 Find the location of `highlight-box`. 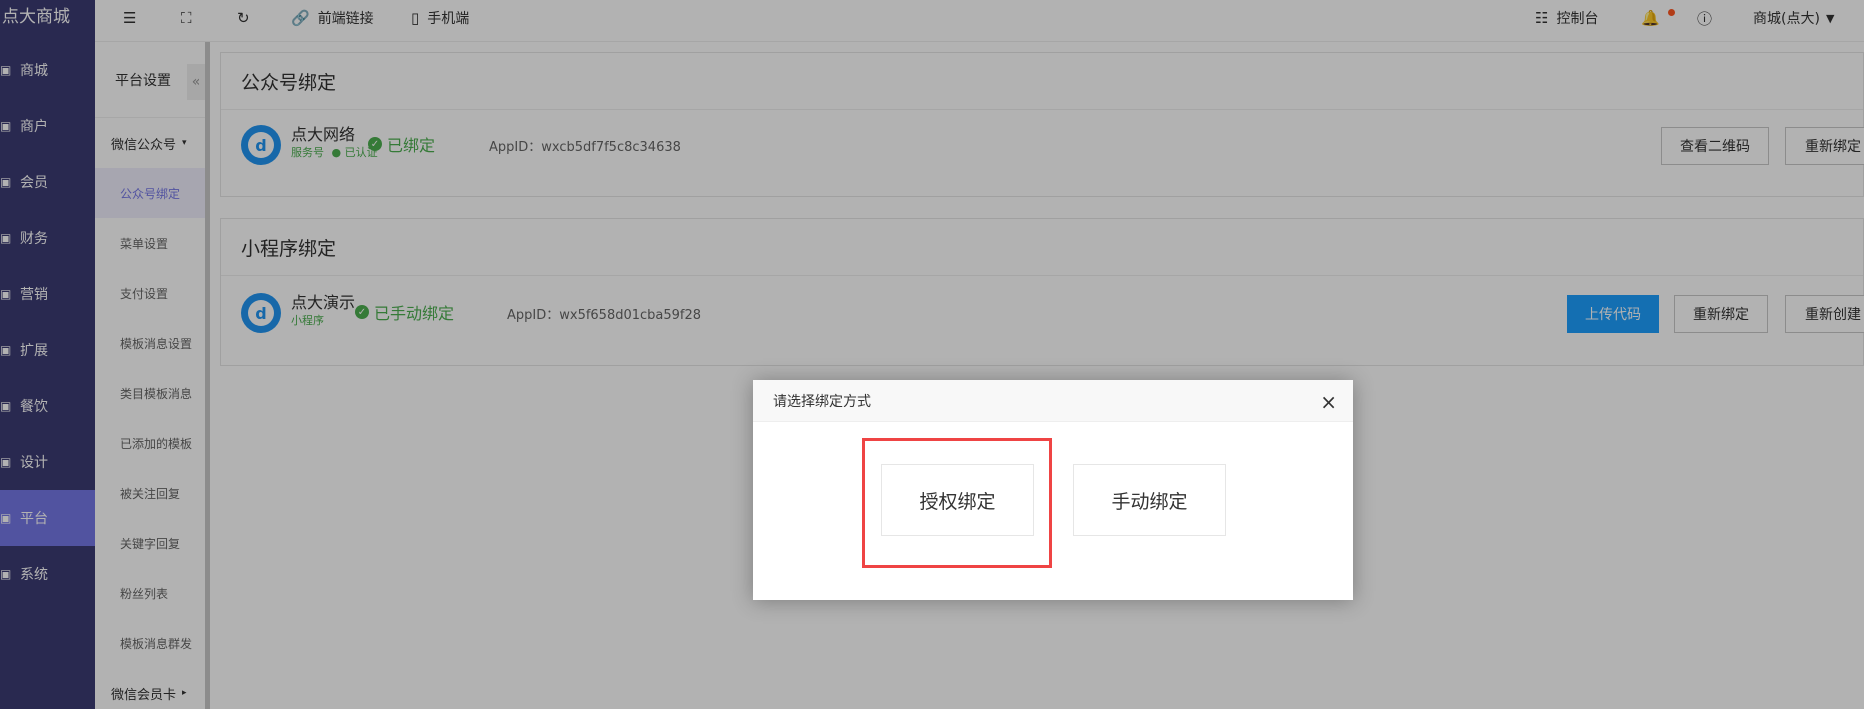

highlight-box is located at coordinates (957, 503).